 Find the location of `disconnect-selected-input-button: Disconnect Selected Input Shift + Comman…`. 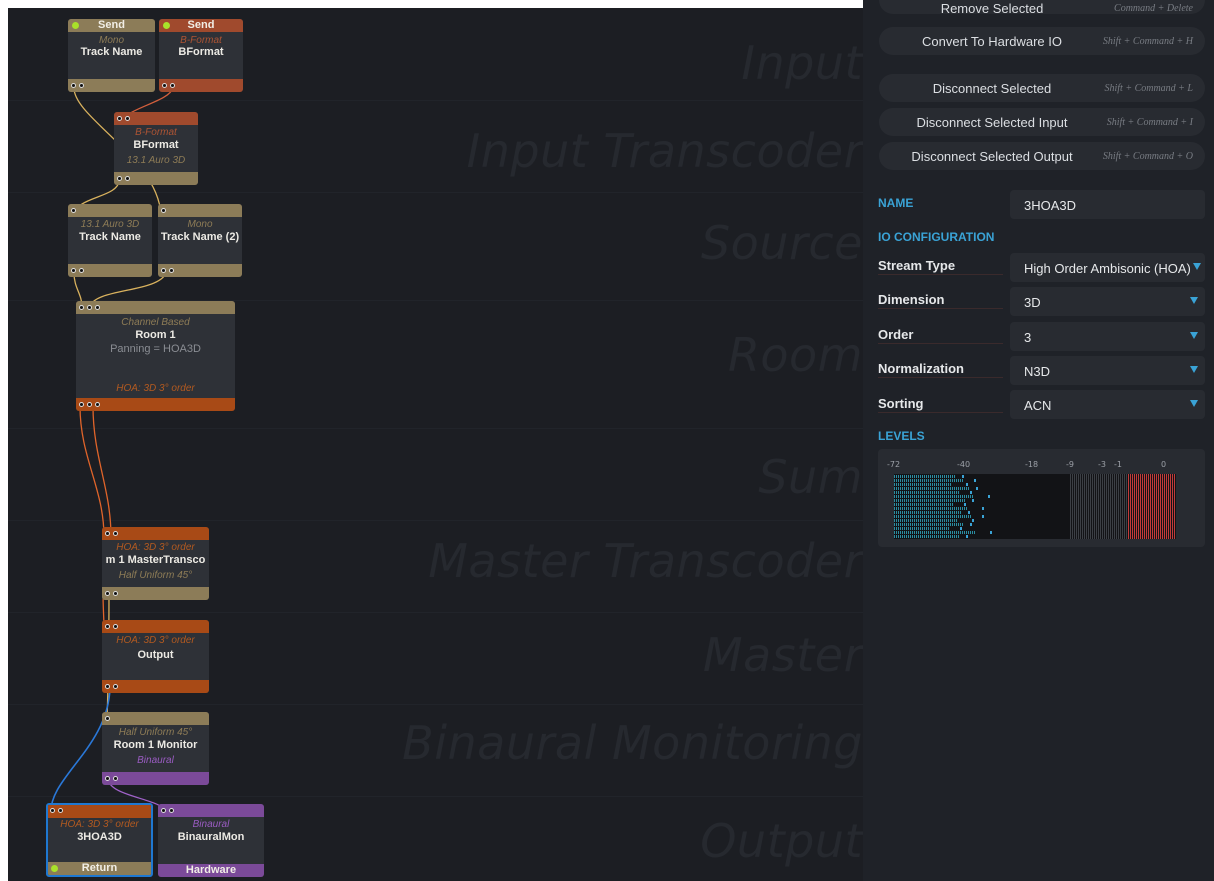

disconnect-selected-input-button: Disconnect Selected Input Shift + Comman… is located at coordinates (1042, 122).